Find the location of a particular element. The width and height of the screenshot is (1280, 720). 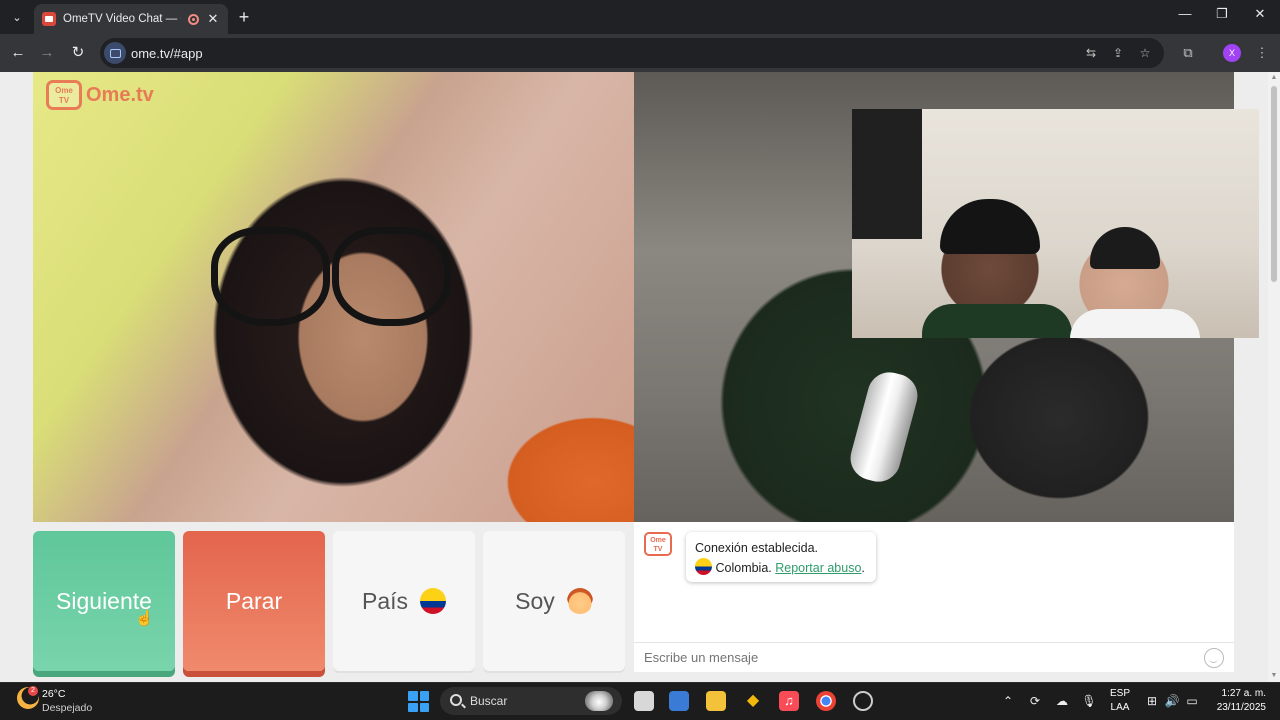

pip-background is located at coordinates (887, 174).